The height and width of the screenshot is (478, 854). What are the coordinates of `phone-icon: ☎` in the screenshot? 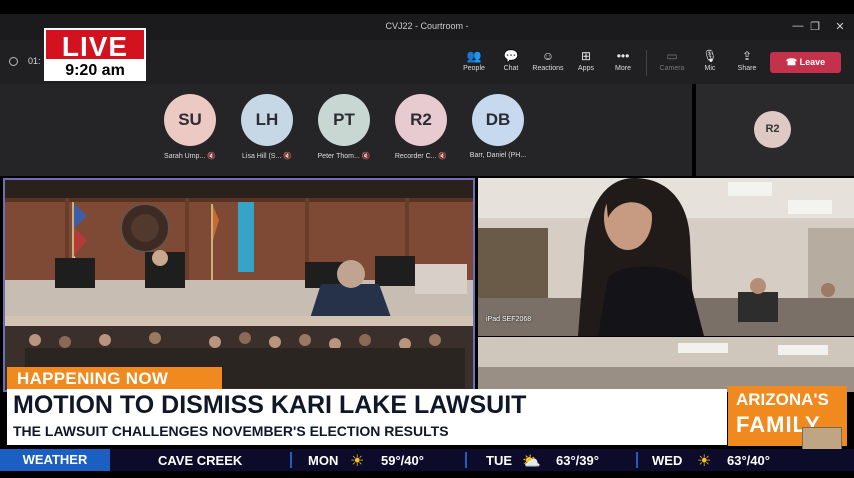 It's located at (792, 62).